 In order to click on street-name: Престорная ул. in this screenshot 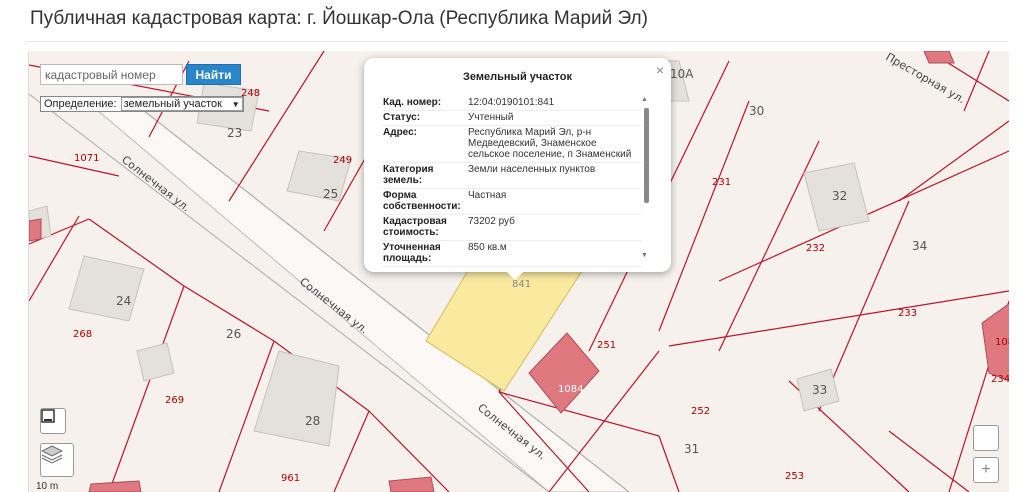, I will do `click(926, 78)`.